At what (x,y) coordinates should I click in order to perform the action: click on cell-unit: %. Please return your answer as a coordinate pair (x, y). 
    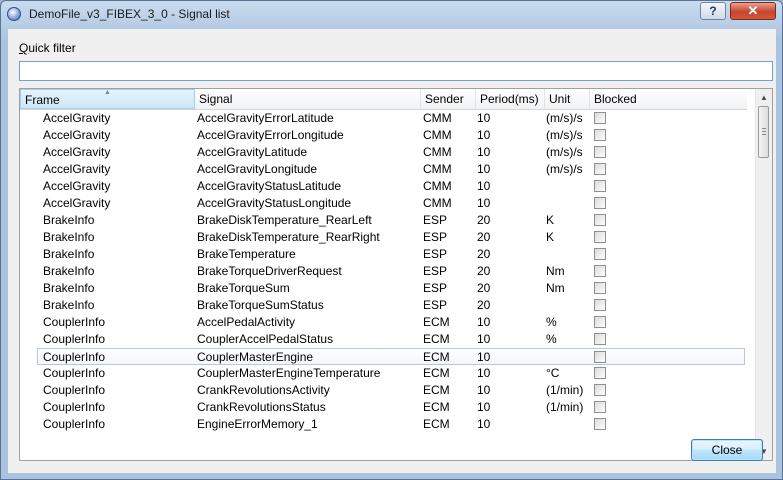
    Looking at the image, I should click on (551, 322).